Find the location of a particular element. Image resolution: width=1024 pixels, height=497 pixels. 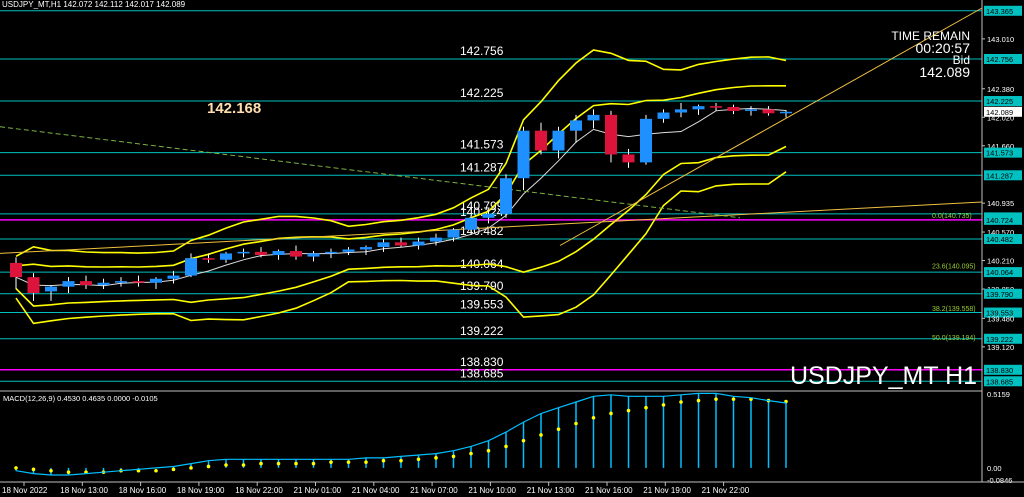

price-box-label: 140.064 is located at coordinates (999, 272).